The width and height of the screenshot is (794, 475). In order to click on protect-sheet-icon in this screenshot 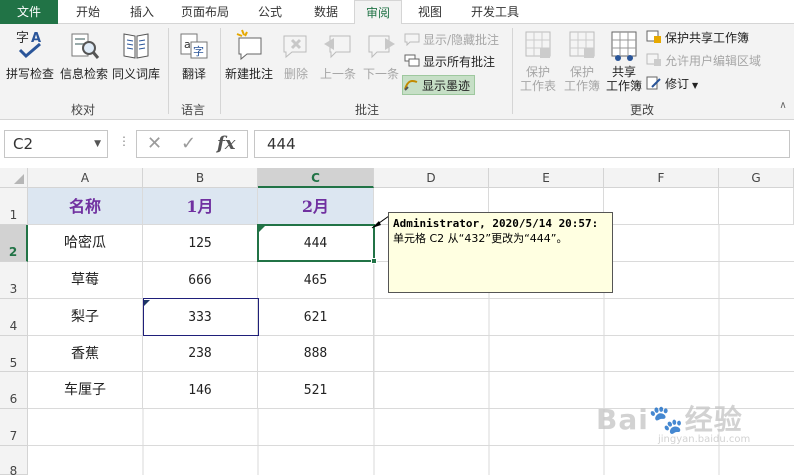, I will do `click(538, 44)`.